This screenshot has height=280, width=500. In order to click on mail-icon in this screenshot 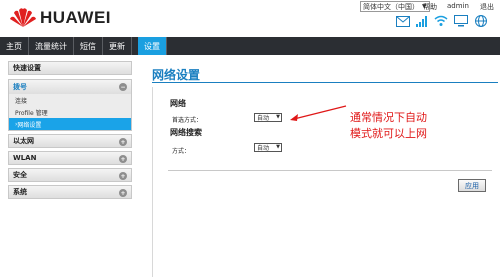, I will do `click(403, 21)`.